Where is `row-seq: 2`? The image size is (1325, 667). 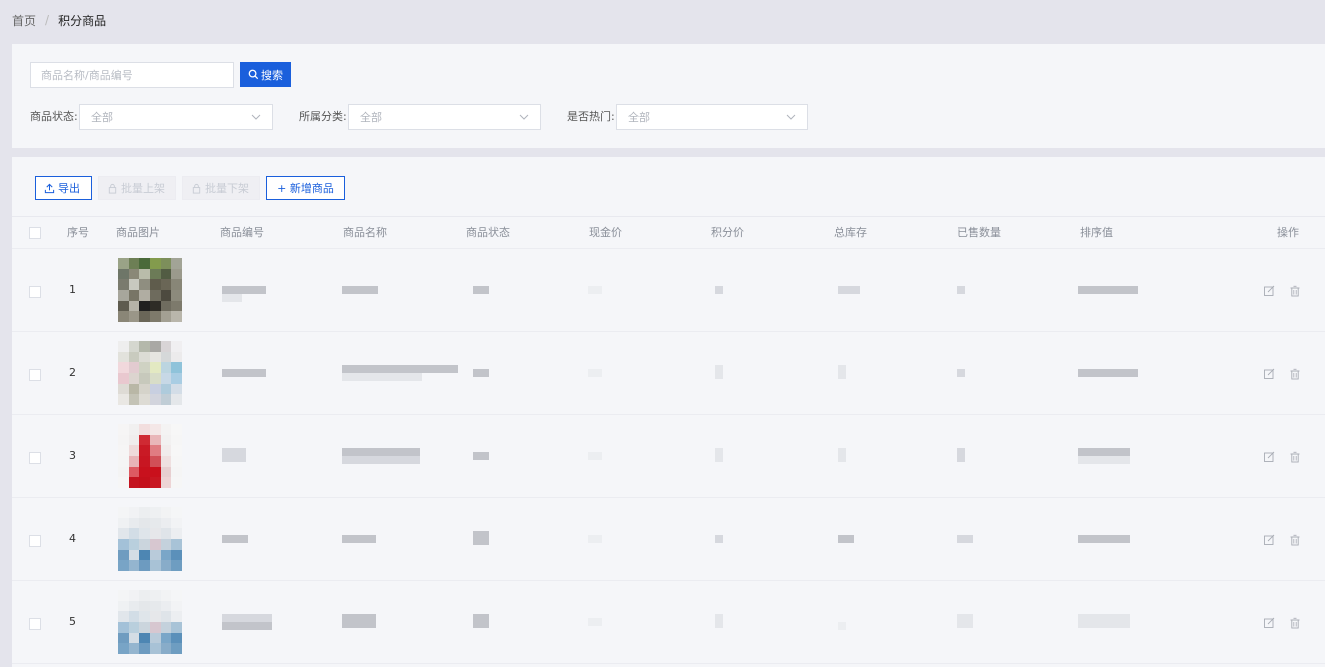
row-seq: 2 is located at coordinates (72, 372).